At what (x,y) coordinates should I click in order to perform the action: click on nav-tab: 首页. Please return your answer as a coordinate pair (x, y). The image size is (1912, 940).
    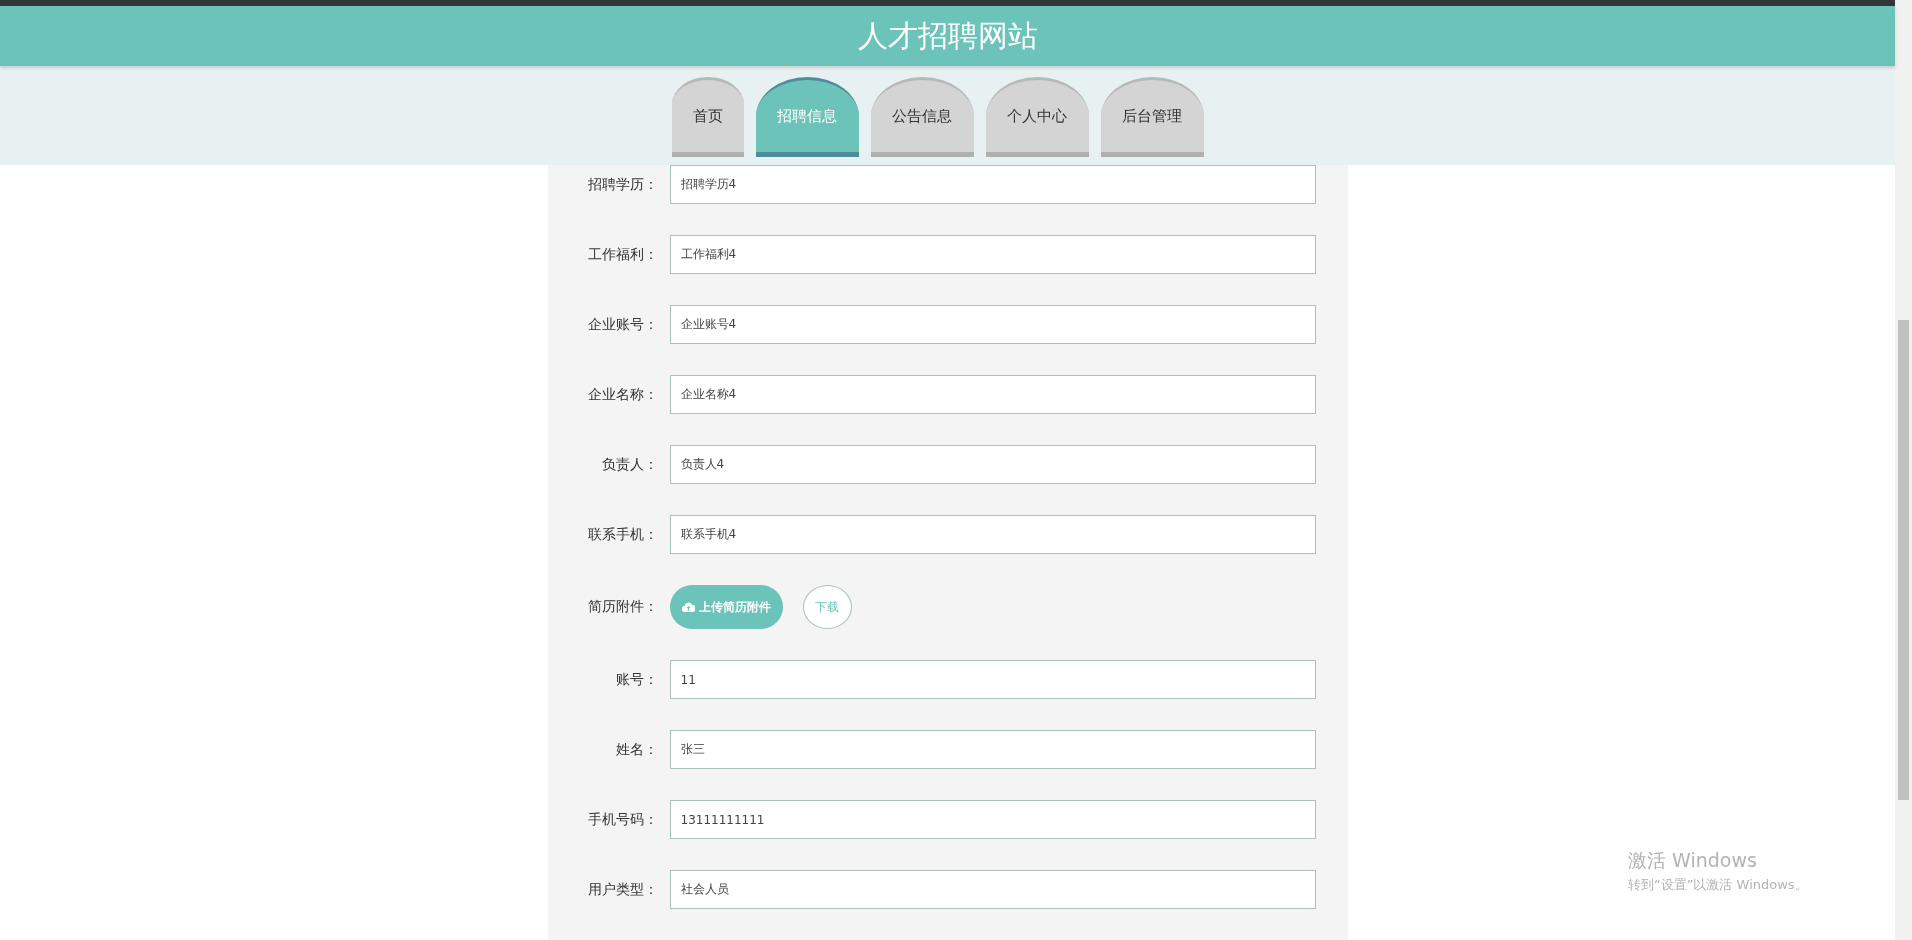
    Looking at the image, I should click on (707, 117).